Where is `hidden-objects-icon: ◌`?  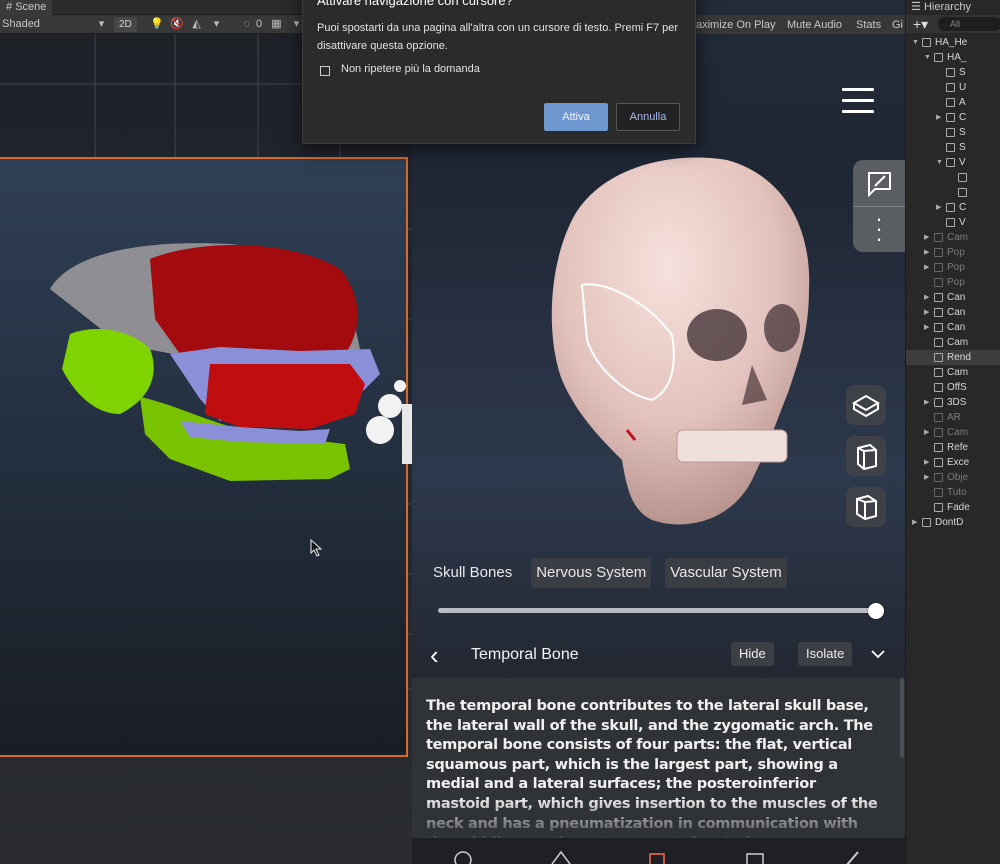
hidden-objects-icon: ◌ is located at coordinates (246, 24).